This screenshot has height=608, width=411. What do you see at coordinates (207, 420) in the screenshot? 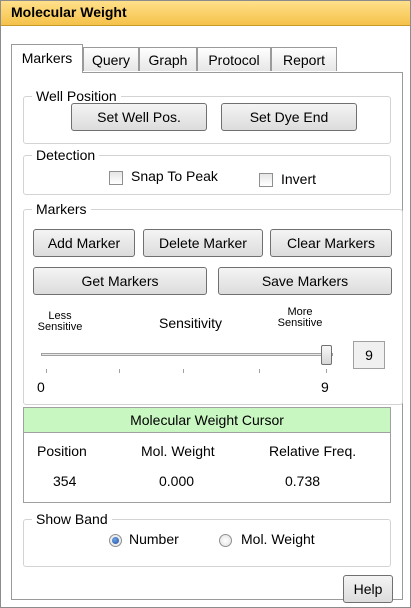
I see `cursor-title: Molecular Weight Cursor` at bounding box center [207, 420].